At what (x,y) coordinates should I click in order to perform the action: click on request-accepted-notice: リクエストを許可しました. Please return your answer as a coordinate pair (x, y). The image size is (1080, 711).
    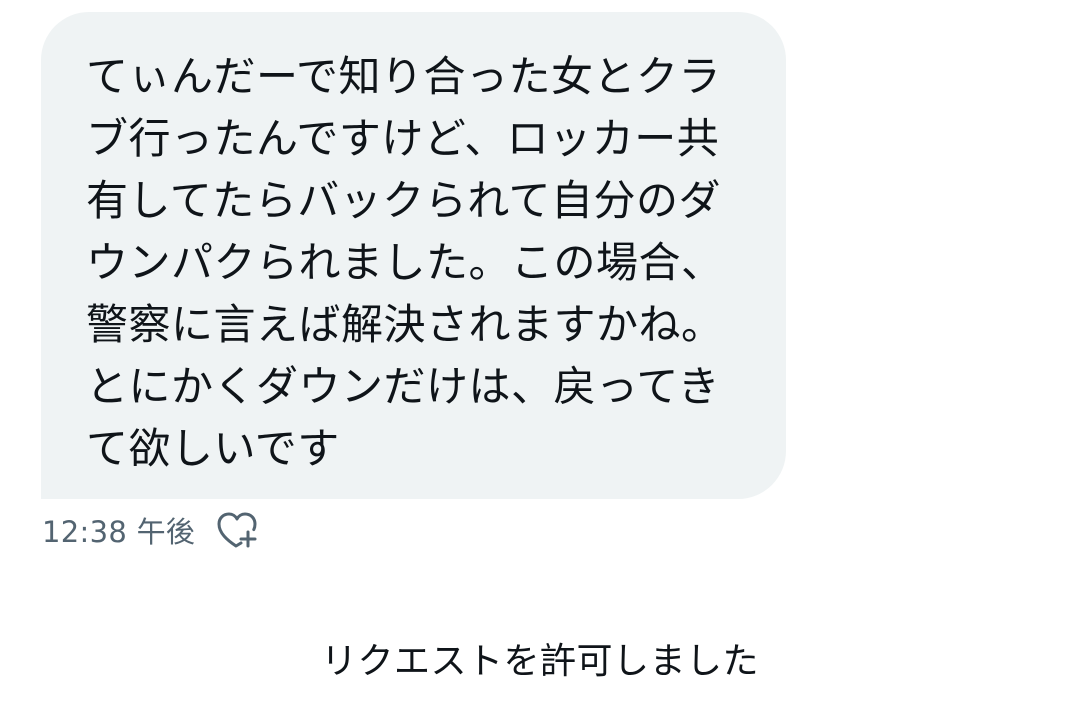
    Looking at the image, I should click on (539, 661).